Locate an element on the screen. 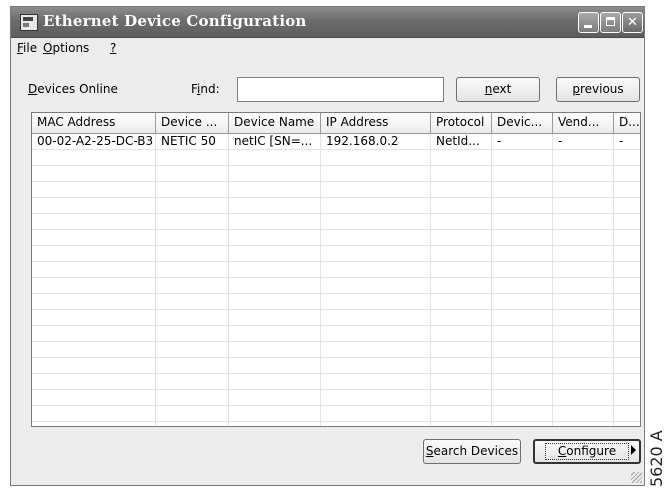 Image resolution: width=668 pixels, height=494 pixels. menu-options-label: ptions is located at coordinates (71, 48).